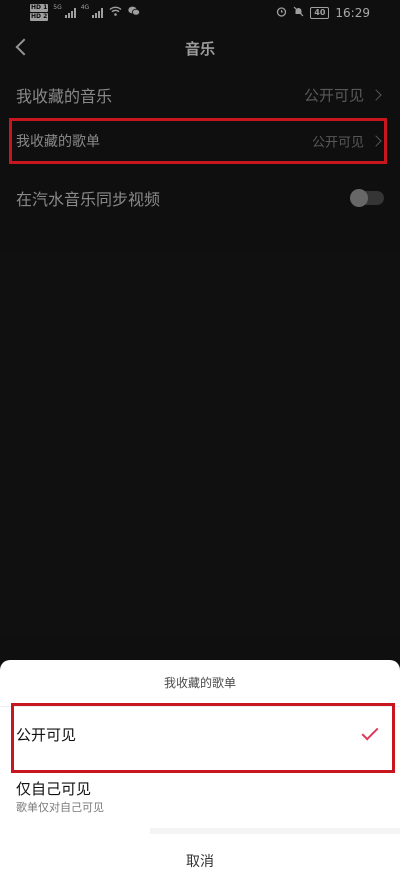  Describe the element at coordinates (275, 831) in the screenshot. I see `divider` at that location.